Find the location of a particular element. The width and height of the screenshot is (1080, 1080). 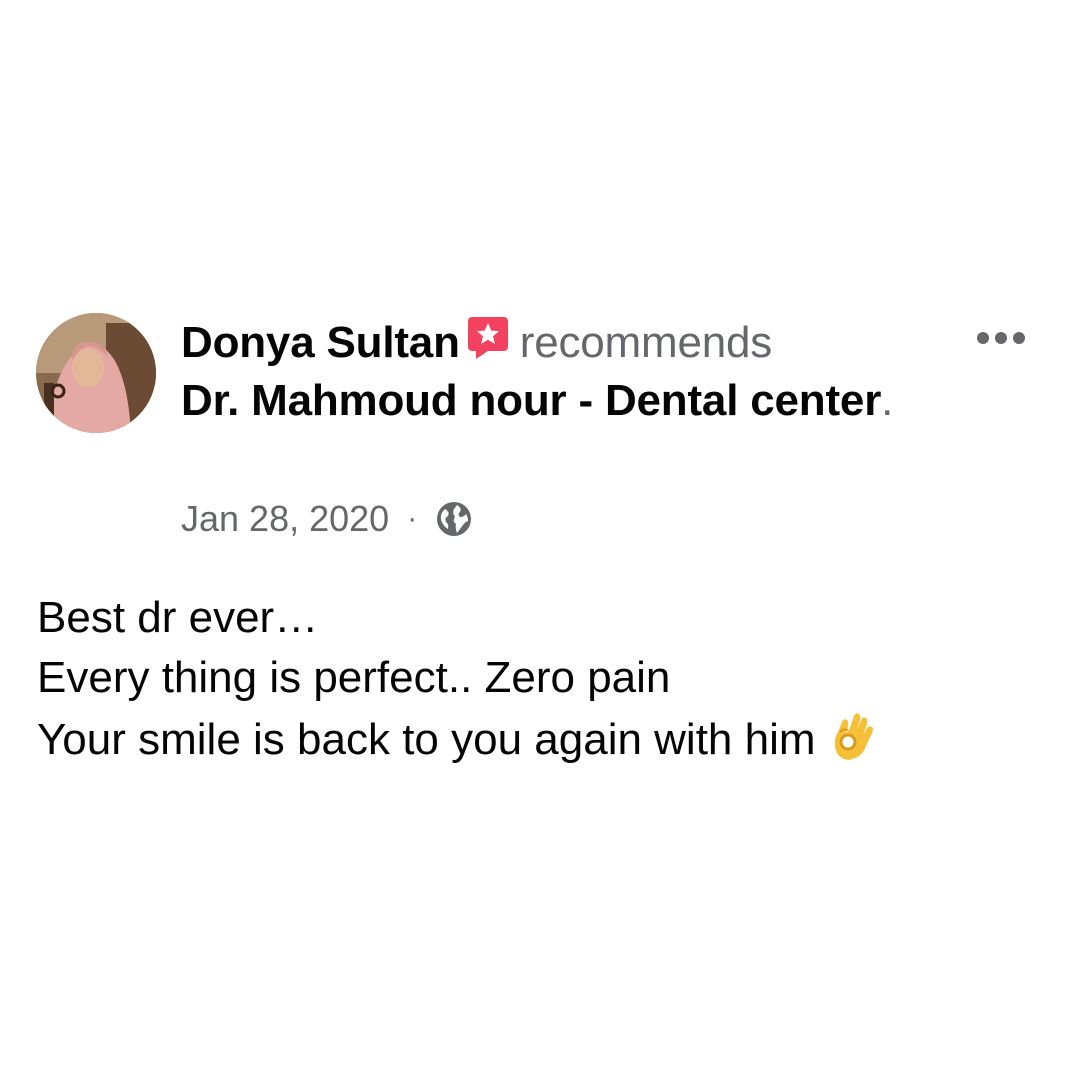

body-line: Your smile is back to you again with him is located at coordinates (426, 739).